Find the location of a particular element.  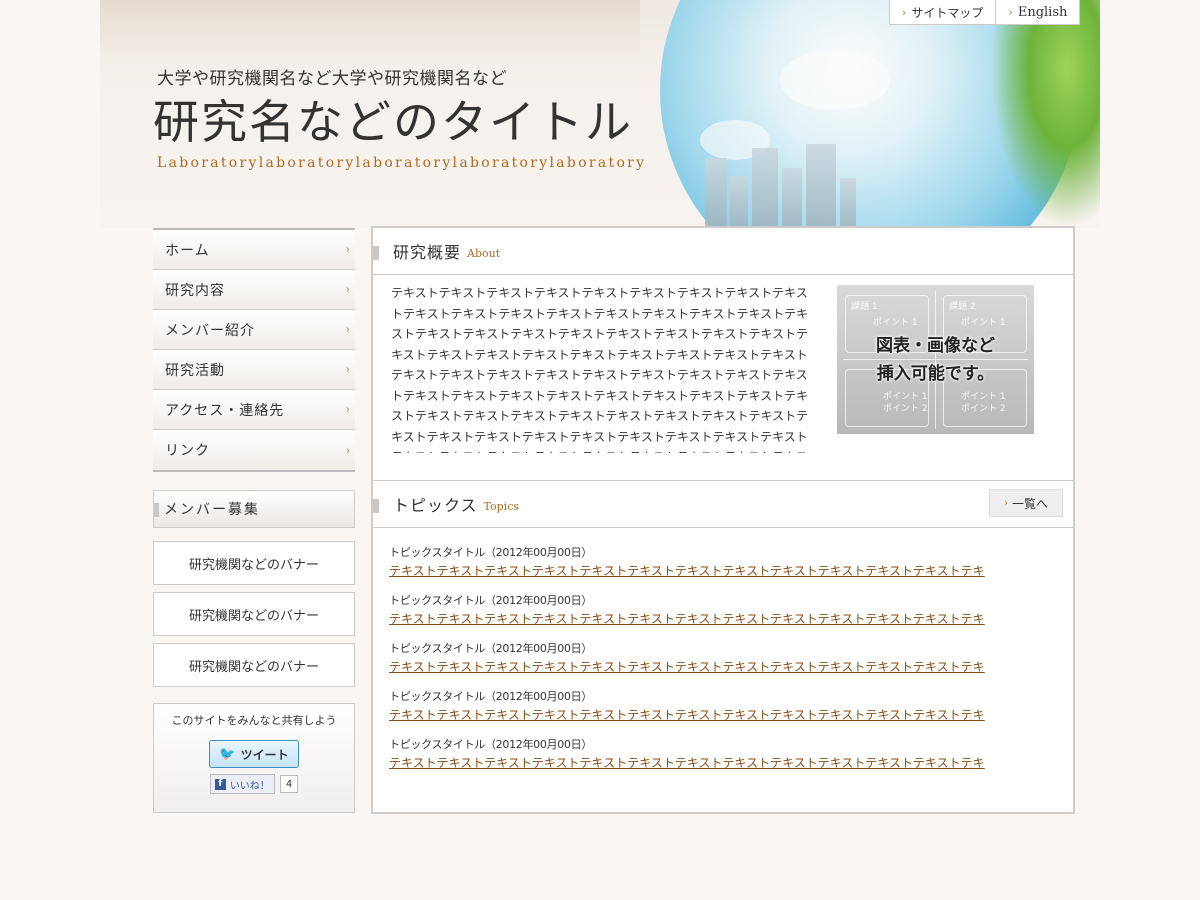

nav-item-label: メンバー紹介 is located at coordinates (210, 330).